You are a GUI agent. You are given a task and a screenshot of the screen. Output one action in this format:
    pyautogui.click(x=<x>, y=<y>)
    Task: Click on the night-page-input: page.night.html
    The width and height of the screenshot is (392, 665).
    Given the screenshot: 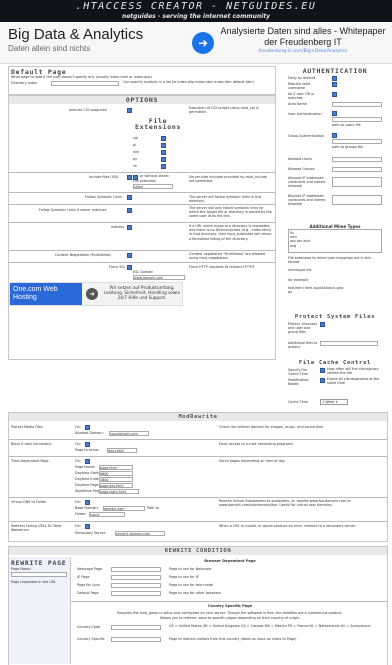 What is the action you would take?
    pyautogui.click(x=119, y=491)
    